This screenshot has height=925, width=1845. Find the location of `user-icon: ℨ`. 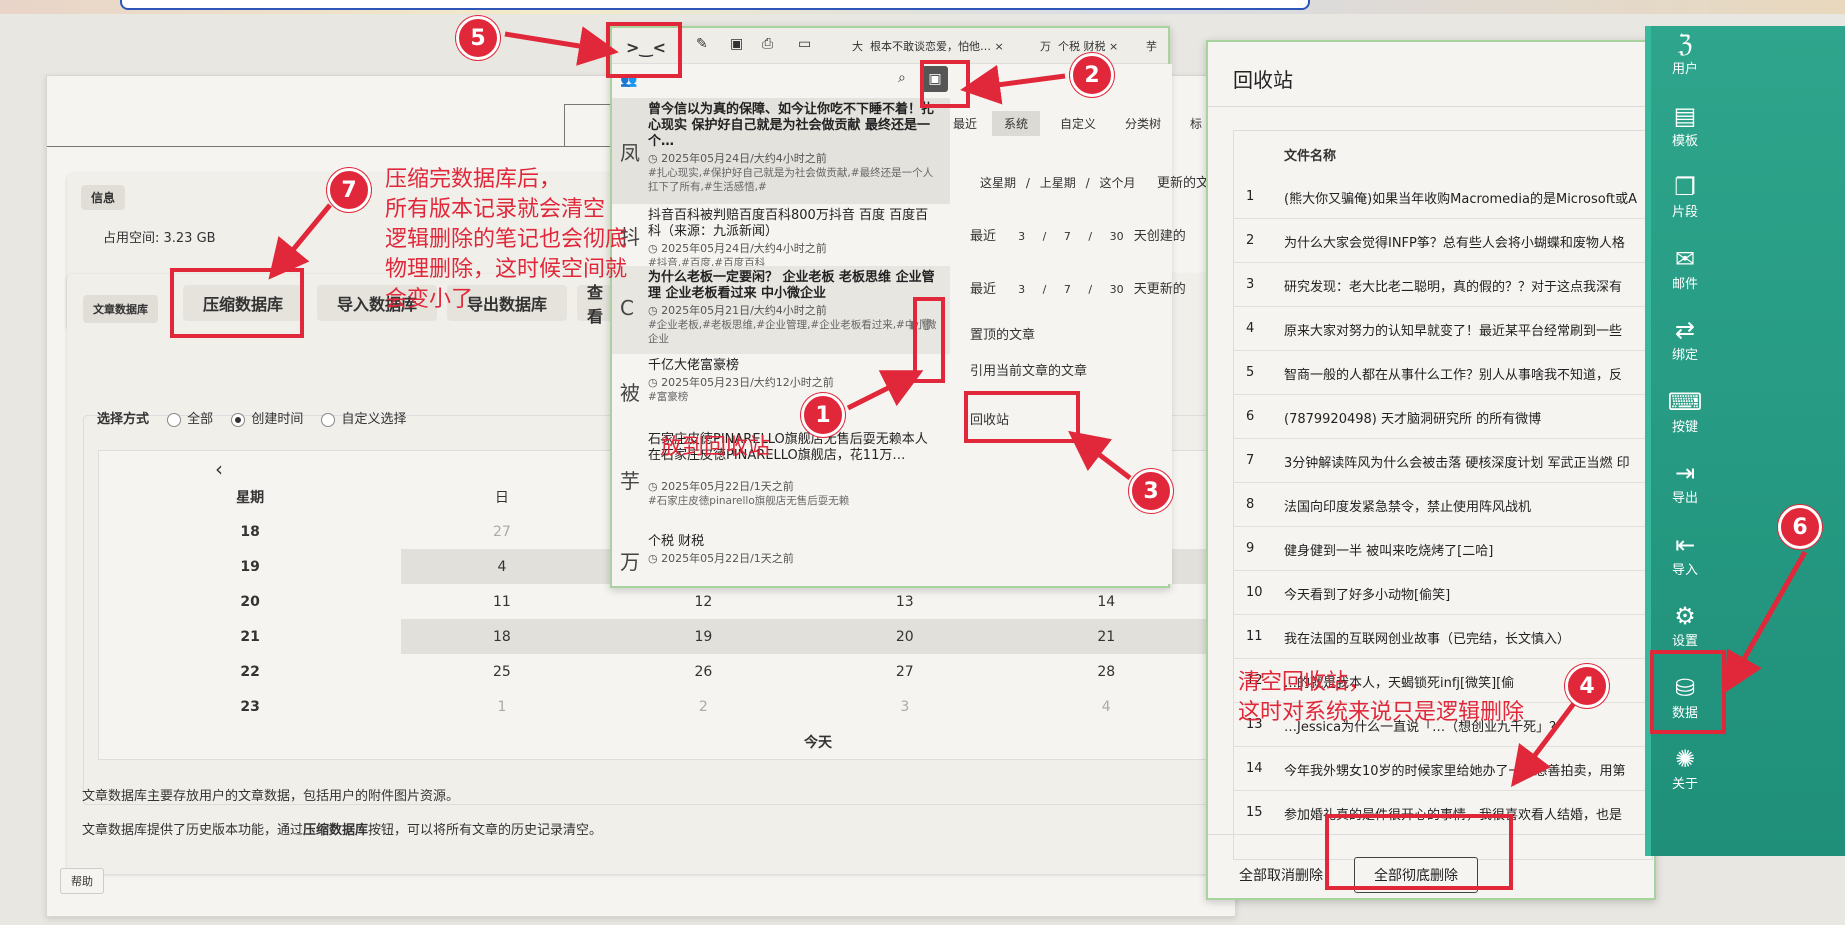

user-icon: ℨ is located at coordinates (1685, 44).